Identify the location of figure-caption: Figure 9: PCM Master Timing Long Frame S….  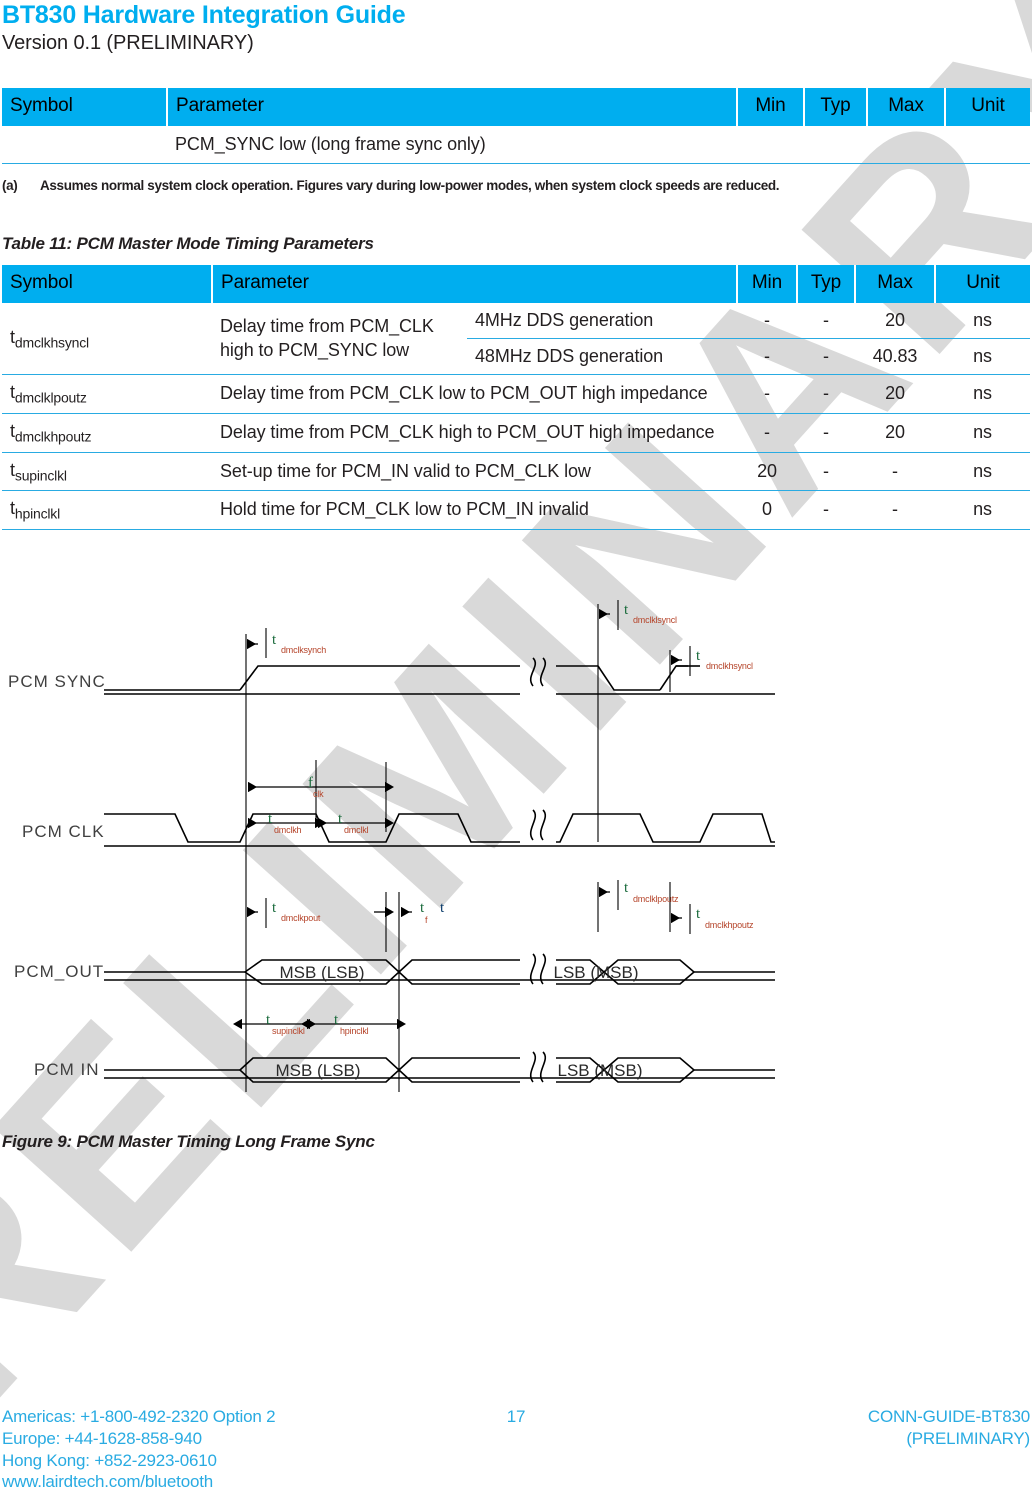
(188, 1141).